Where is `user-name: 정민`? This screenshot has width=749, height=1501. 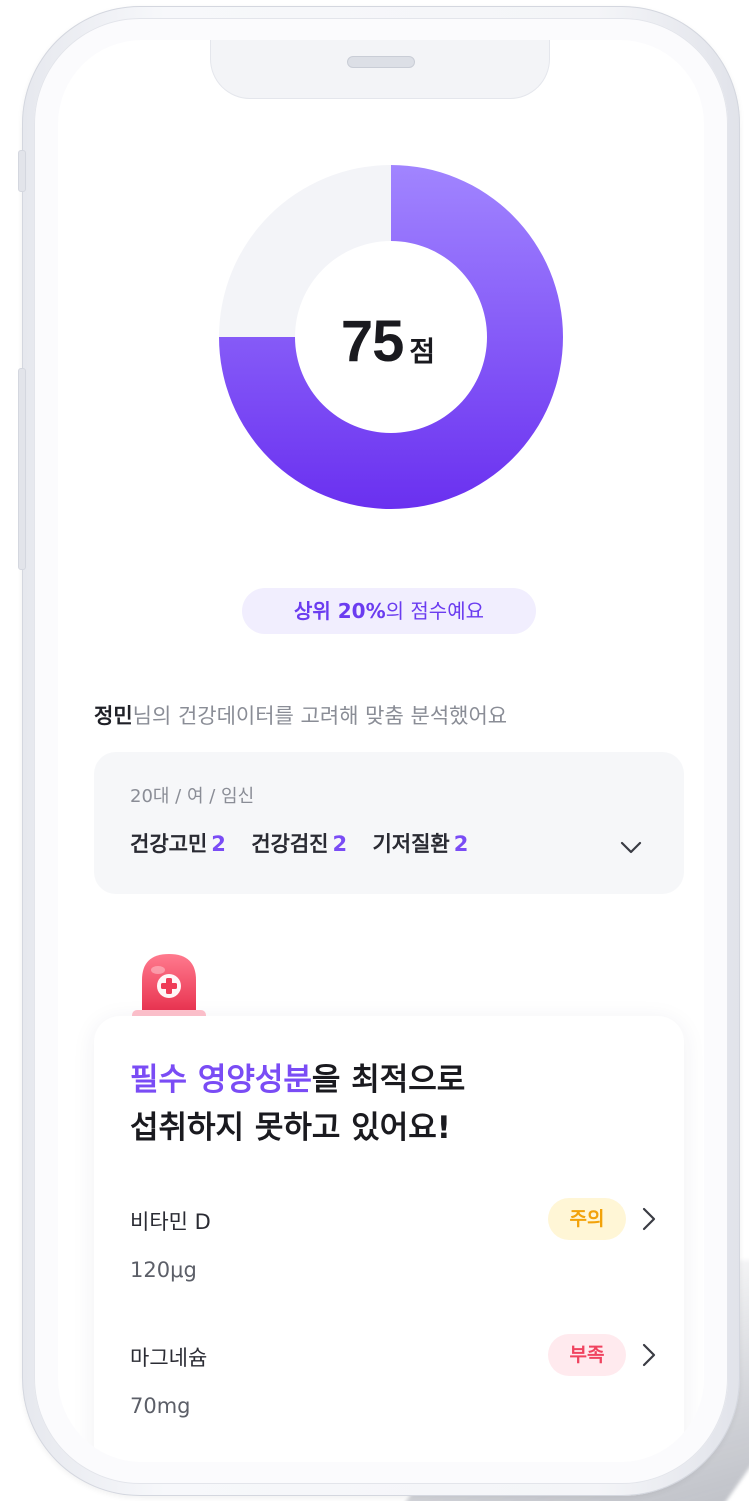 user-name: 정민 is located at coordinates (113, 716).